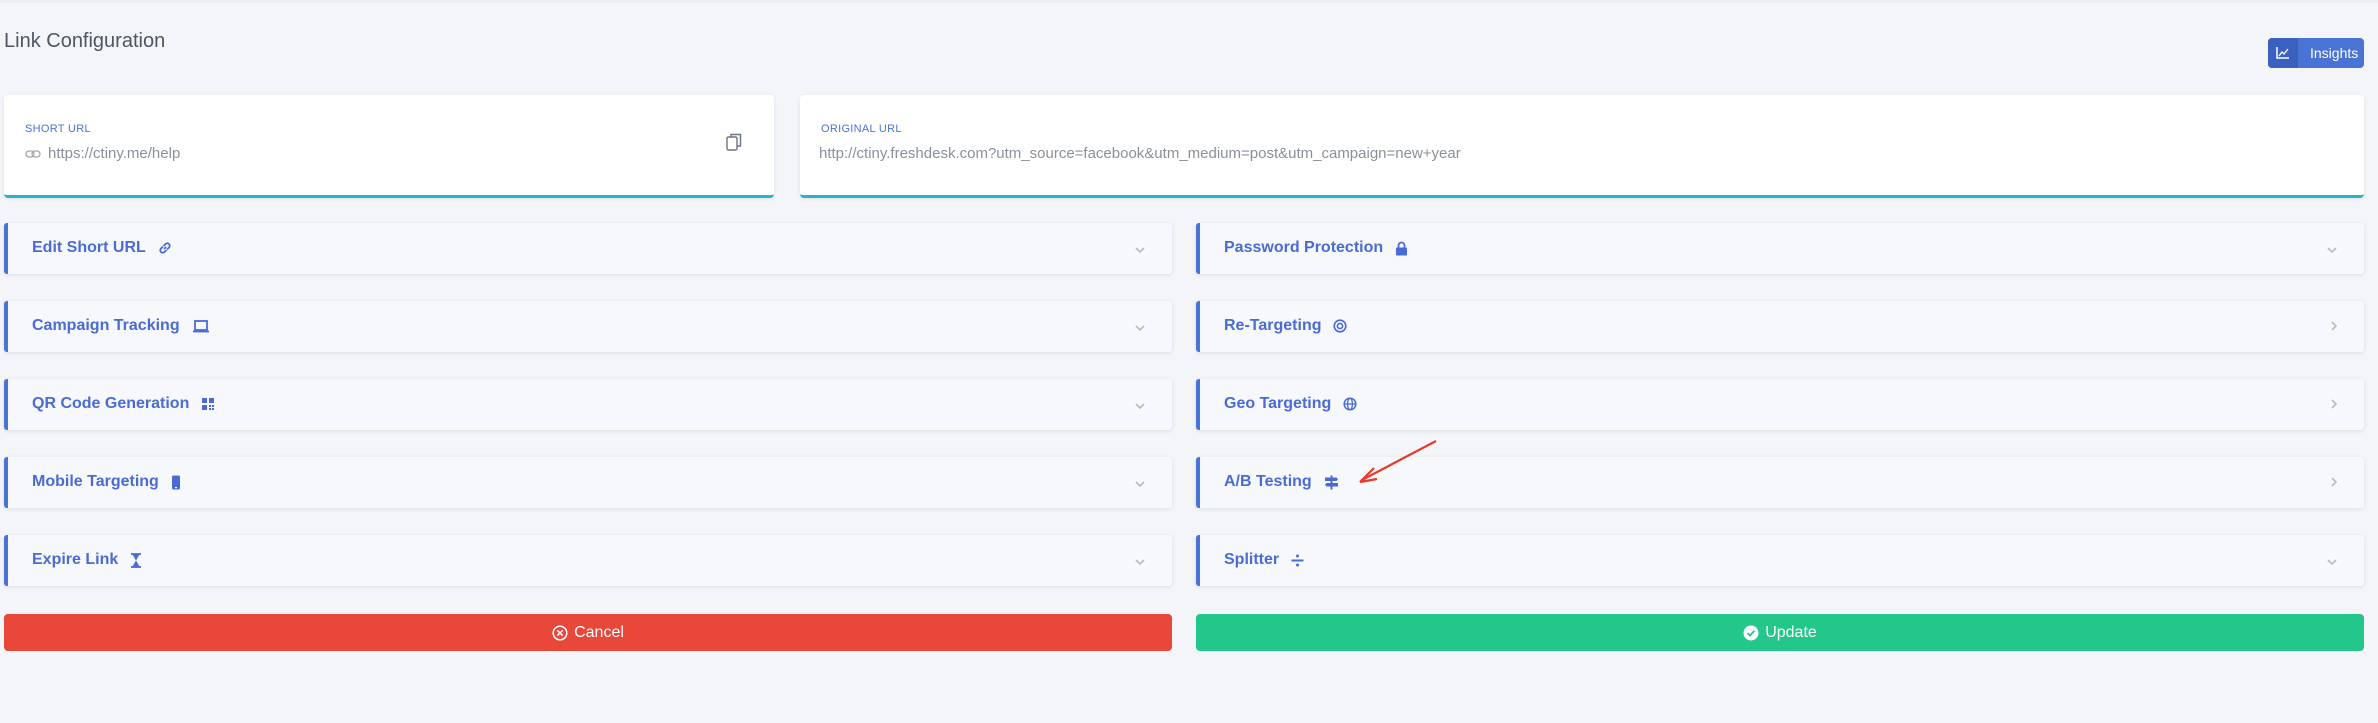 Image resolution: width=2378 pixels, height=723 pixels. Describe the element at coordinates (1751, 633) in the screenshot. I see `check-circle-icon` at that location.